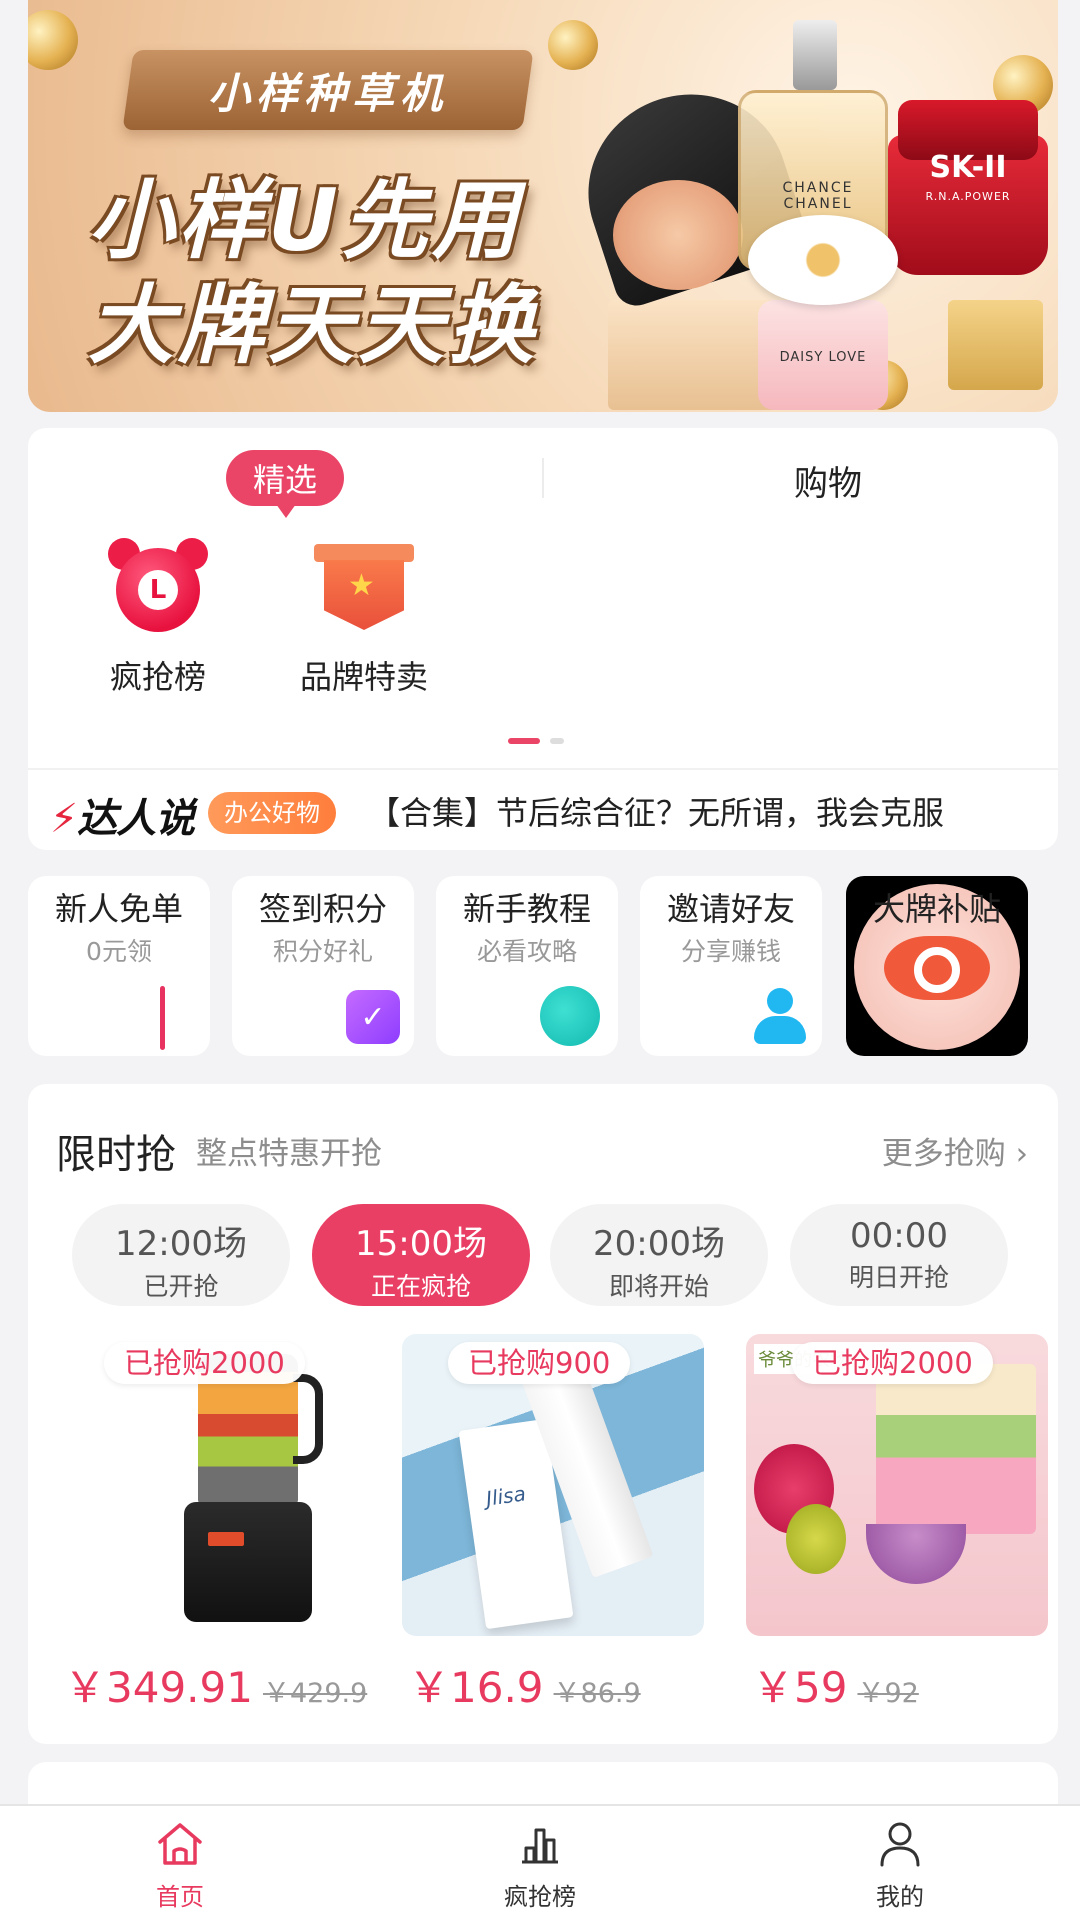 This screenshot has height=1920, width=1080. Describe the element at coordinates (815, 55) in the screenshot. I see `perfume-cap-image` at that location.